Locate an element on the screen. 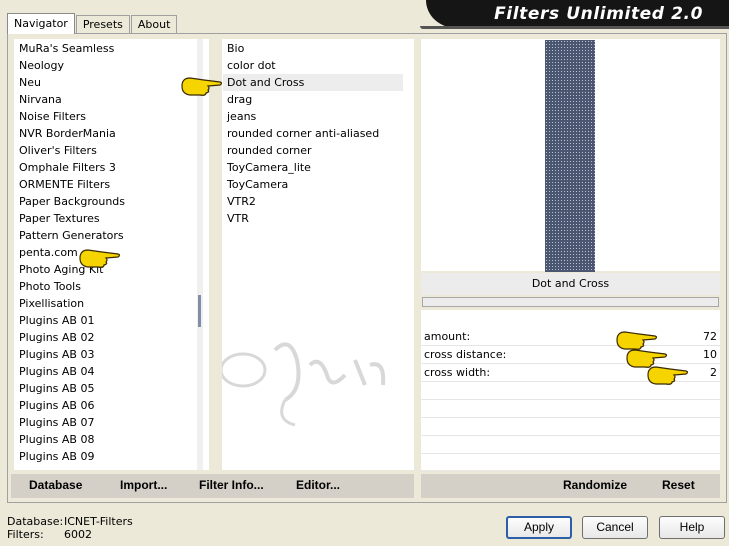  filter-list-item: VTR is located at coordinates (313, 218).